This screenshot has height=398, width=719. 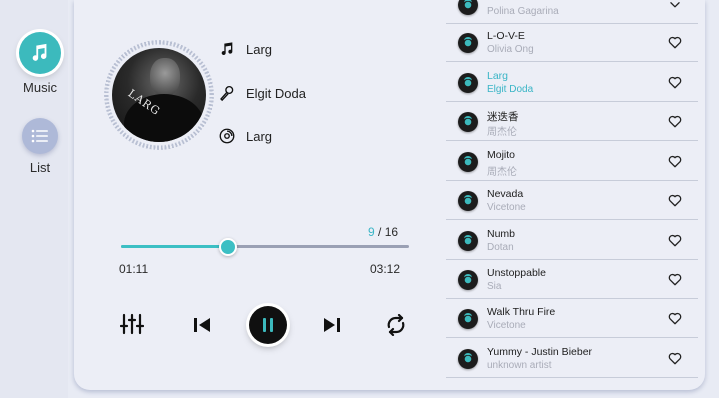 What do you see at coordinates (265, 247) in the screenshot?
I see `progress-slider` at bounding box center [265, 247].